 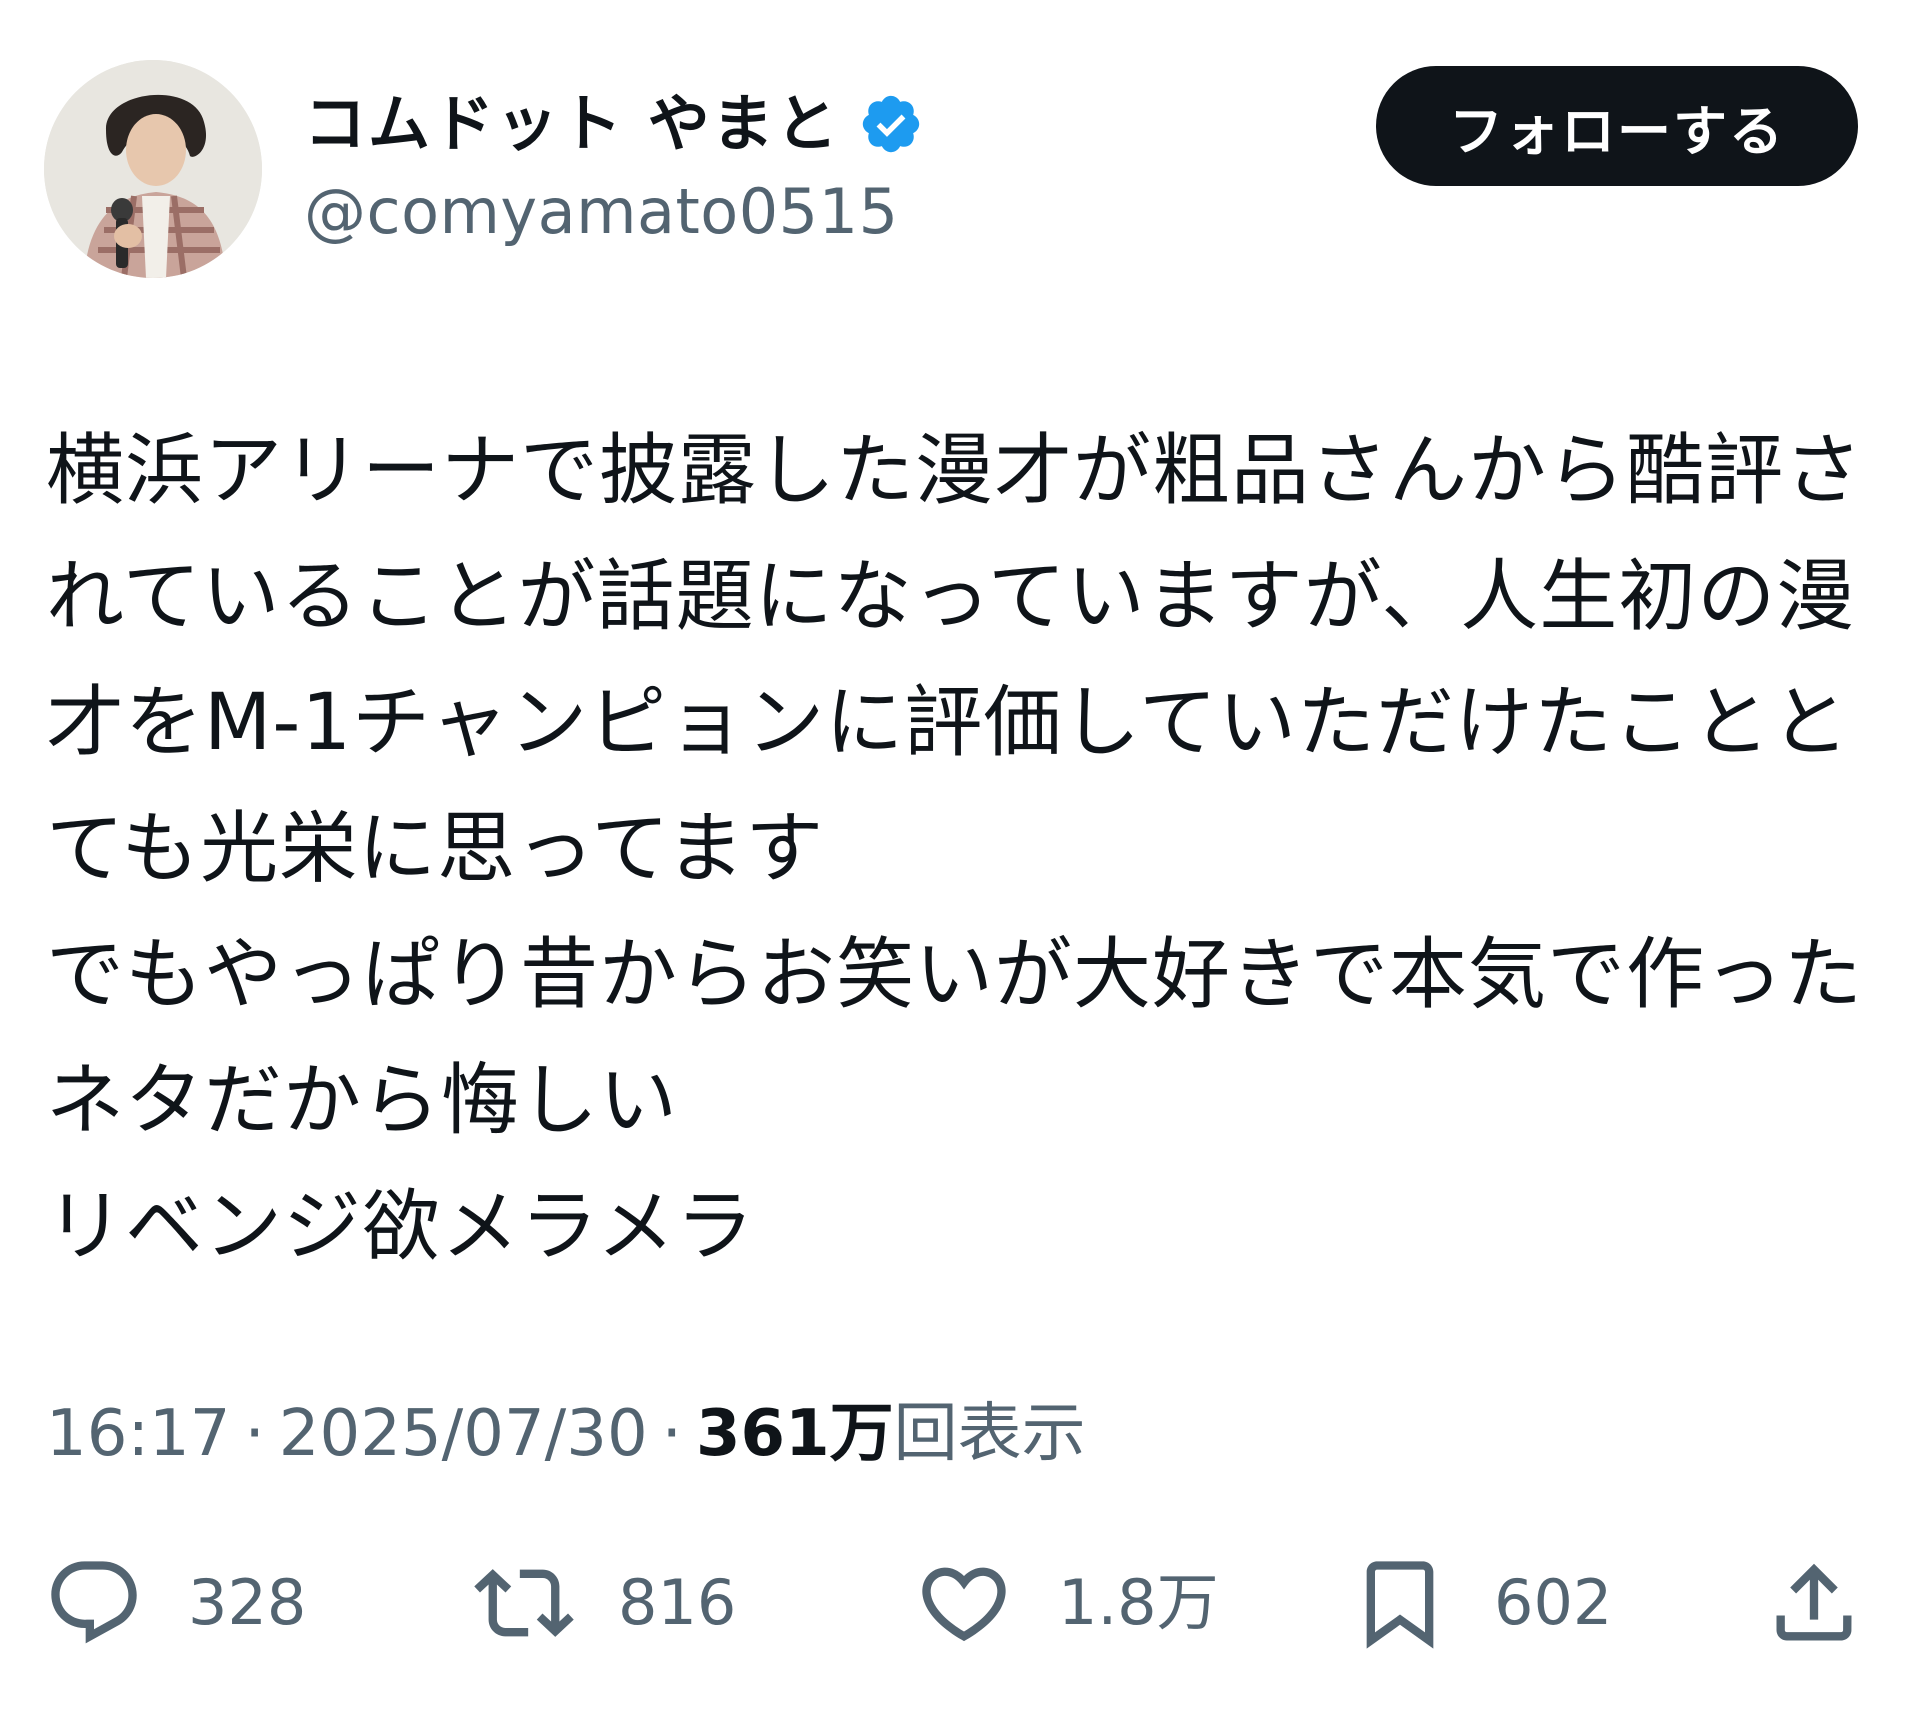 What do you see at coordinates (955, 975) in the screenshot?
I see `tweet-text-line: でもやっぱり昔からお笑いが大好きで本気で作った` at bounding box center [955, 975].